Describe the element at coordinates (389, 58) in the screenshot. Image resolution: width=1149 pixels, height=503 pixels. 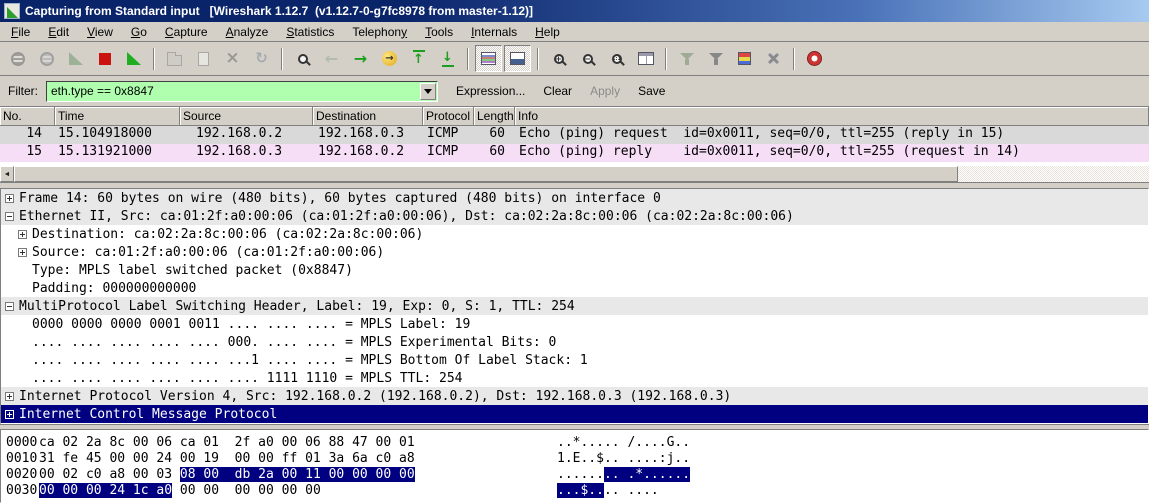
I see `go-to-packet-button: →` at that location.